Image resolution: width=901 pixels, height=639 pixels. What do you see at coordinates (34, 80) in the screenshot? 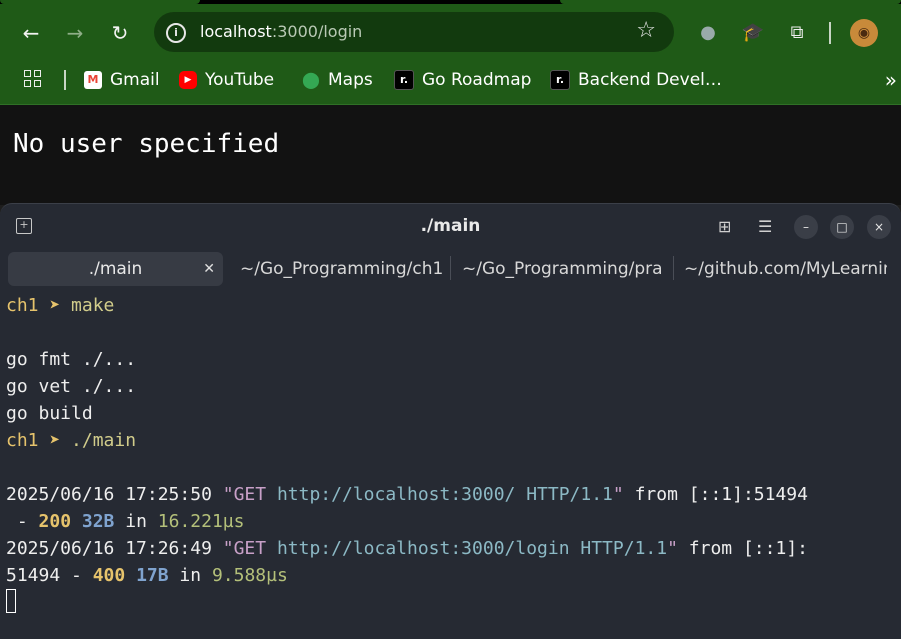
I see `apps-grid-icon` at bounding box center [34, 80].